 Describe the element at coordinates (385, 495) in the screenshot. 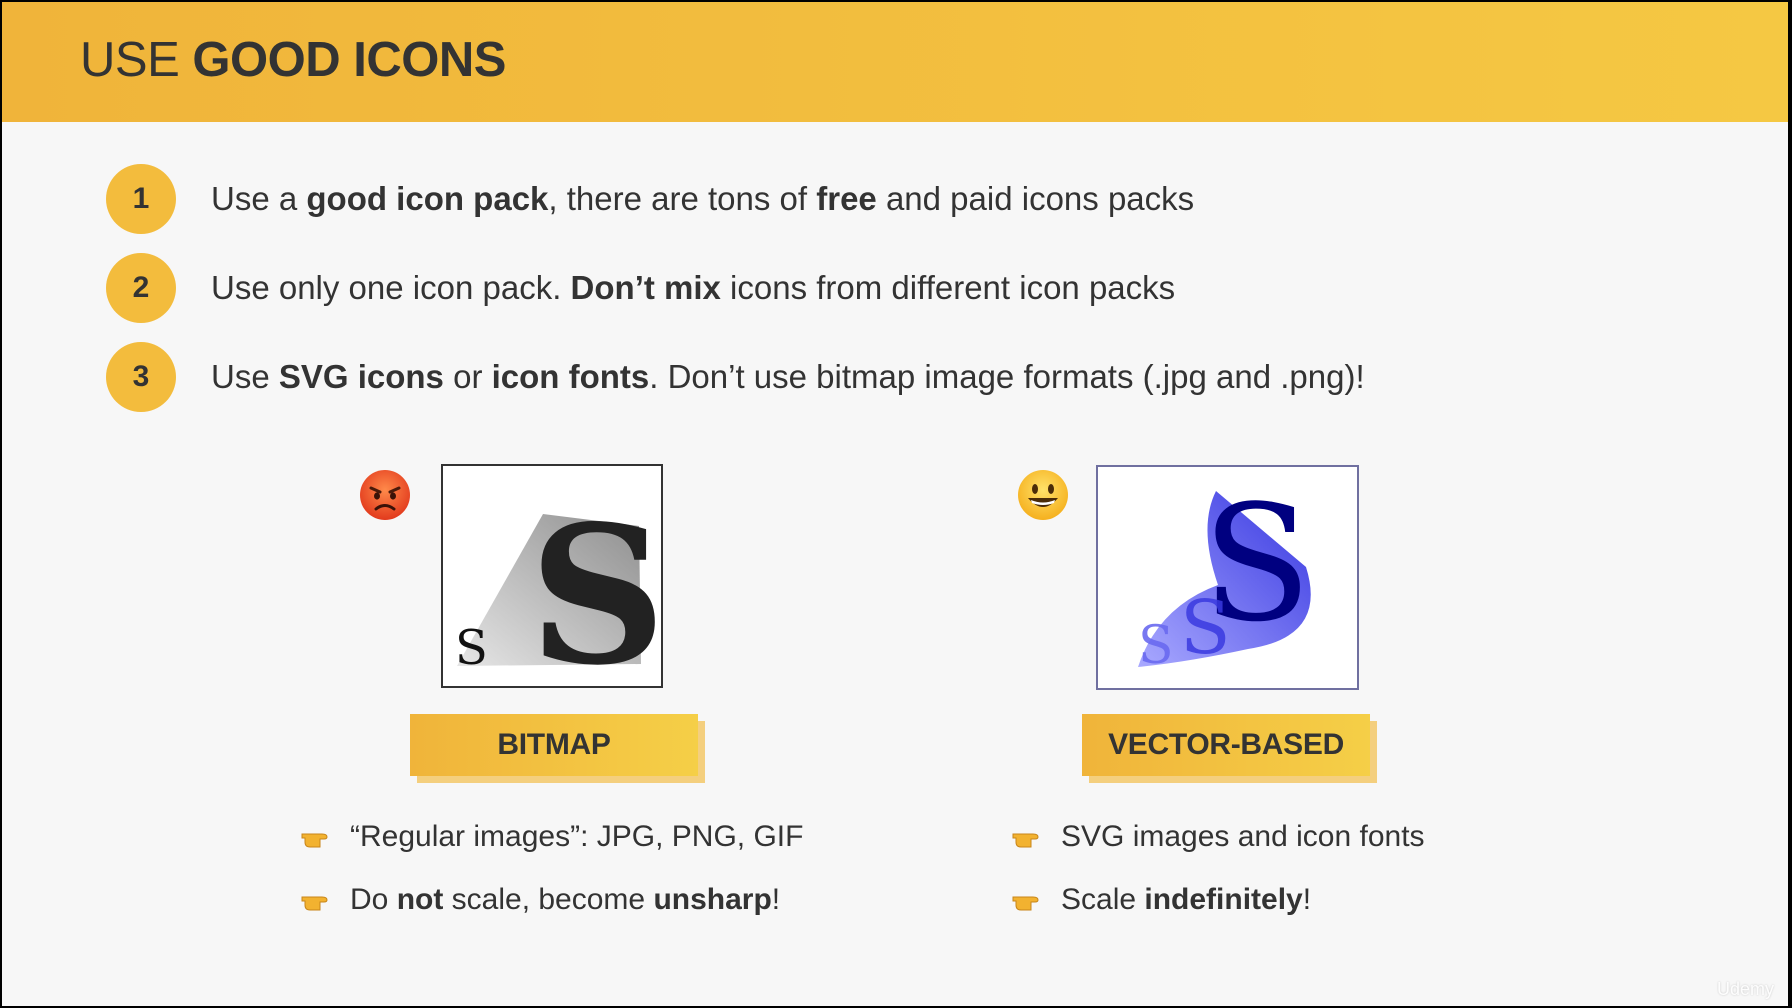

I see `angry-face-emoji-icon` at that location.